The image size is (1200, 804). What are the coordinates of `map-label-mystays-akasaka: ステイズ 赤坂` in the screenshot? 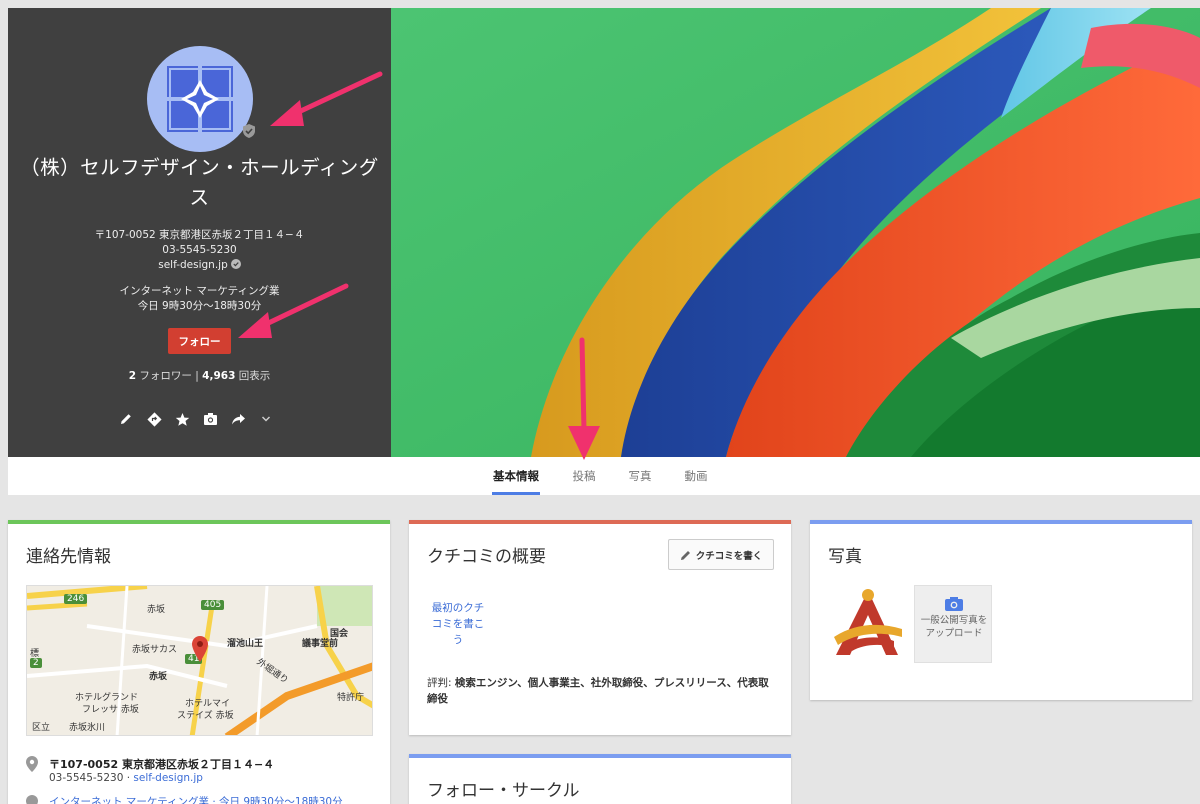 It's located at (205, 716).